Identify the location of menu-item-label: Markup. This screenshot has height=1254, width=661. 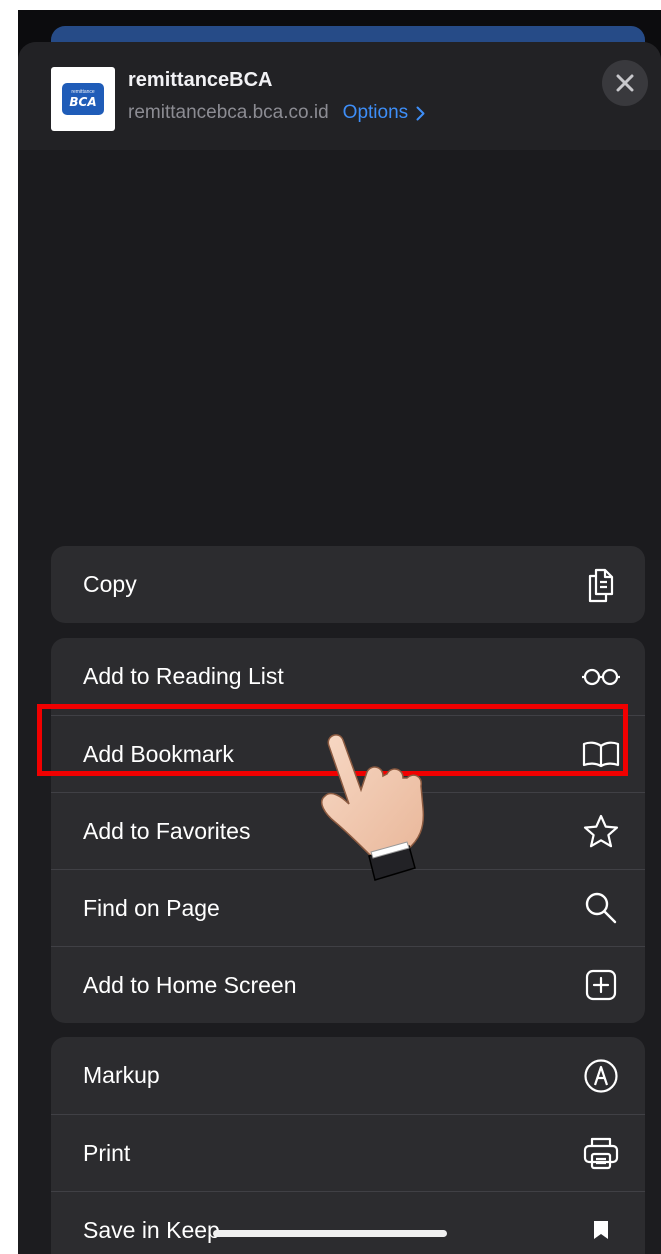
(121, 1075).